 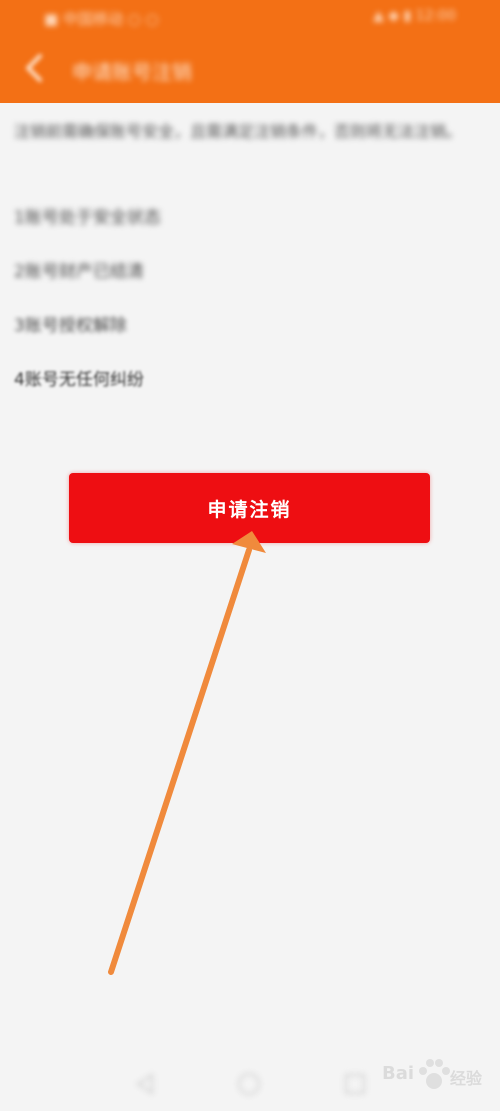 I want to click on baidu-jingyan-watermark: Bai 经验, so click(x=438, y=1077).